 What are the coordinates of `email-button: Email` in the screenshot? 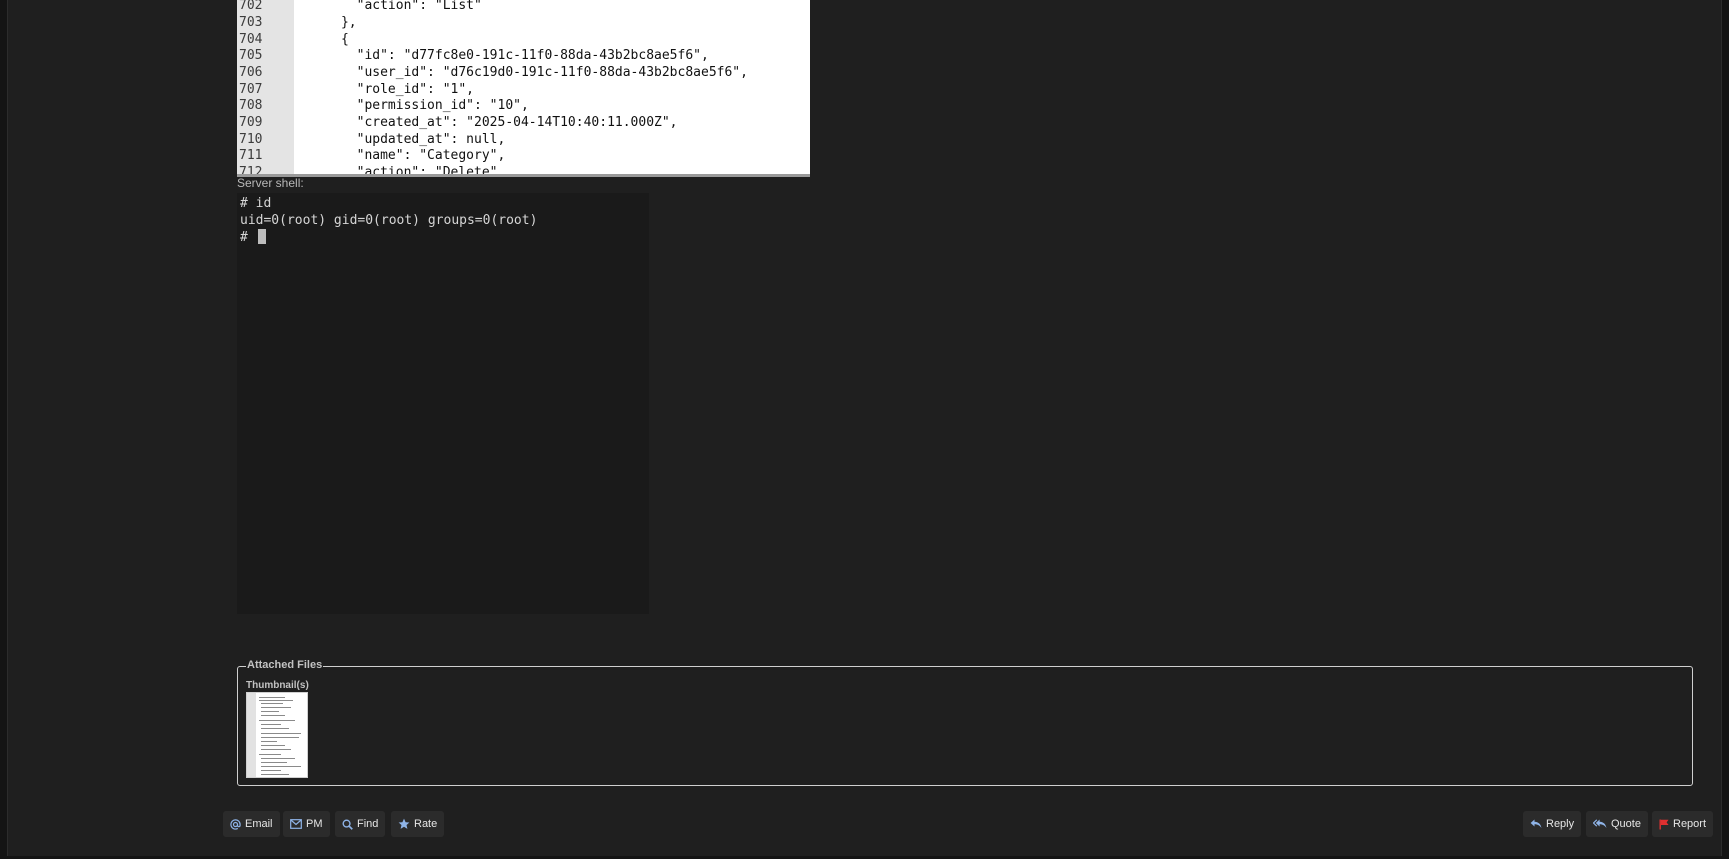 It's located at (251, 824).